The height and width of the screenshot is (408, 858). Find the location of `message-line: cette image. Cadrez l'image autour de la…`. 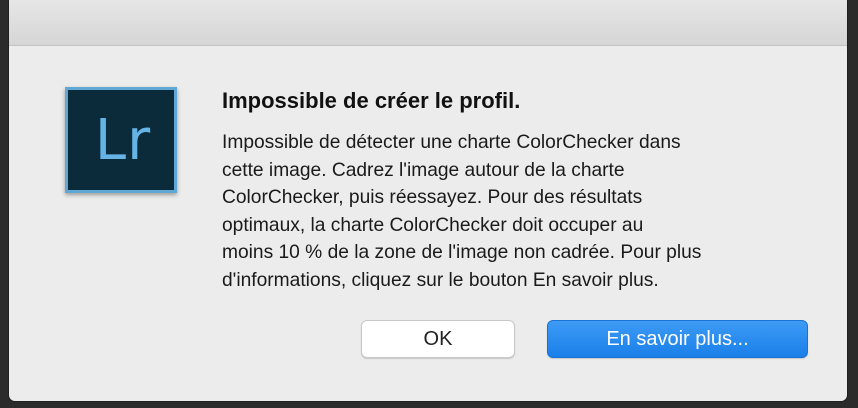

message-line: cette image. Cadrez l'image autour de la… is located at coordinates (423, 170).